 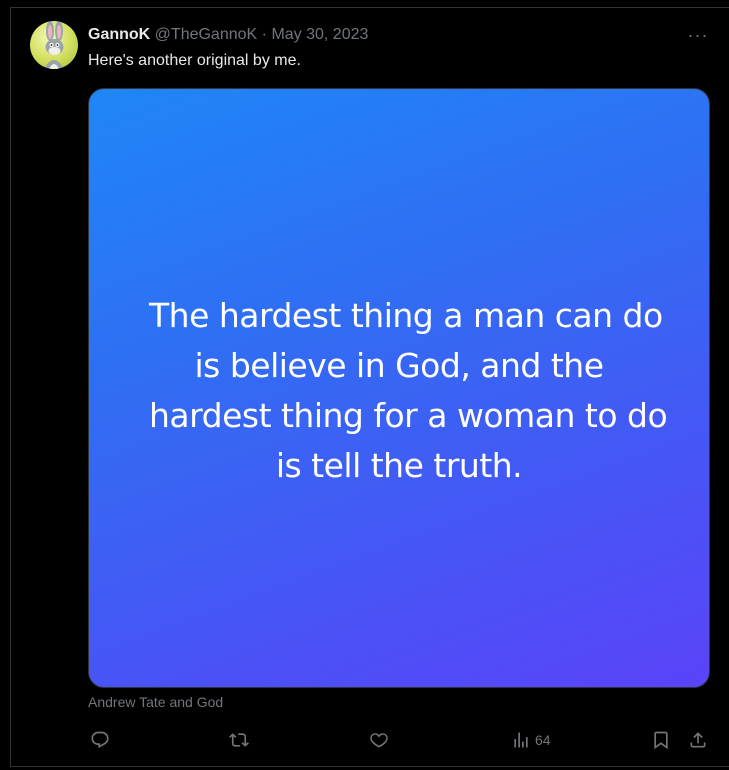 I want to click on bookmark-icon, so click(x=661, y=740).